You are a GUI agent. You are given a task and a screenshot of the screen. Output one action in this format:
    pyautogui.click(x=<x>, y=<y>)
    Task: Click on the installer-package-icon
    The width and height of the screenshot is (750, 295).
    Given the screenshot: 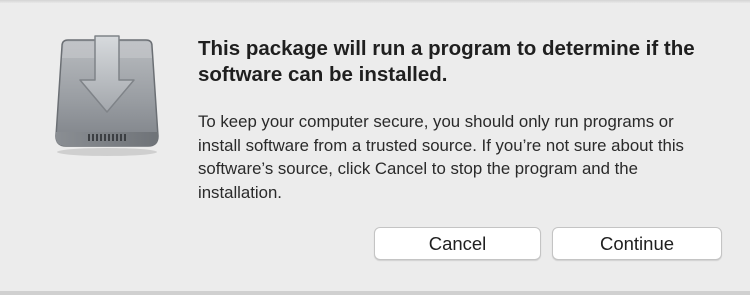 What is the action you would take?
    pyautogui.click(x=107, y=95)
    